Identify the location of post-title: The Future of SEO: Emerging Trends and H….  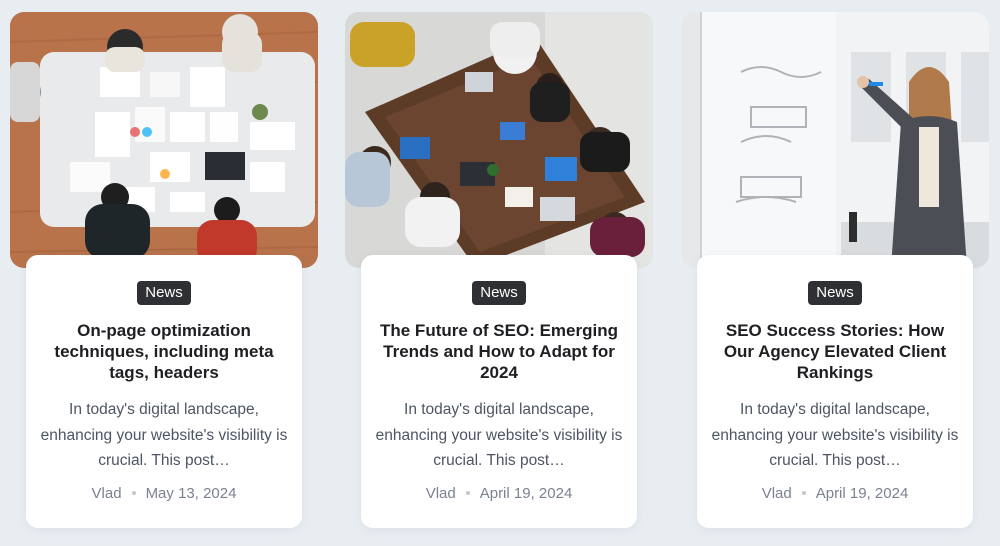
(499, 351).